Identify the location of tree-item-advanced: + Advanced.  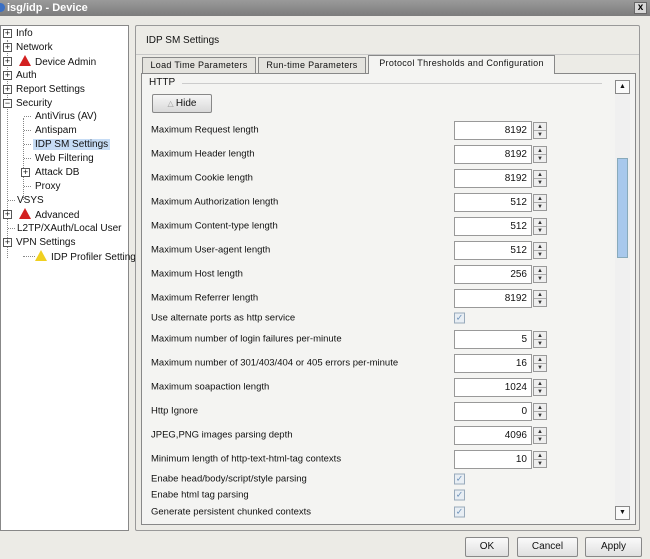
(41, 215).